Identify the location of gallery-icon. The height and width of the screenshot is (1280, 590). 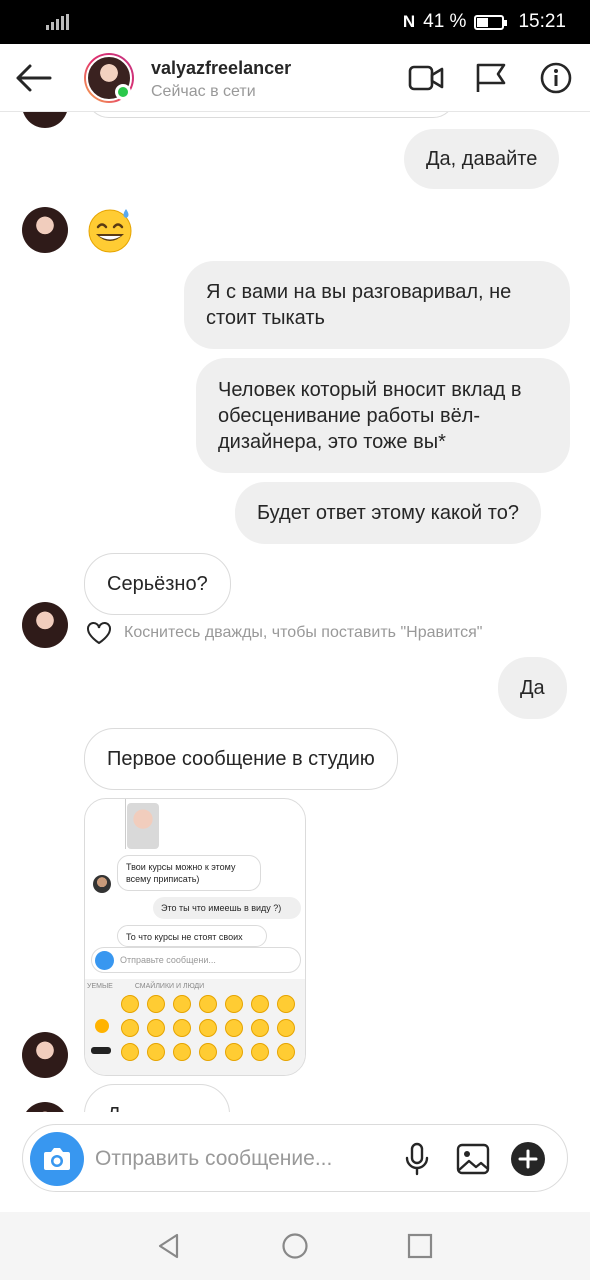
(473, 1159).